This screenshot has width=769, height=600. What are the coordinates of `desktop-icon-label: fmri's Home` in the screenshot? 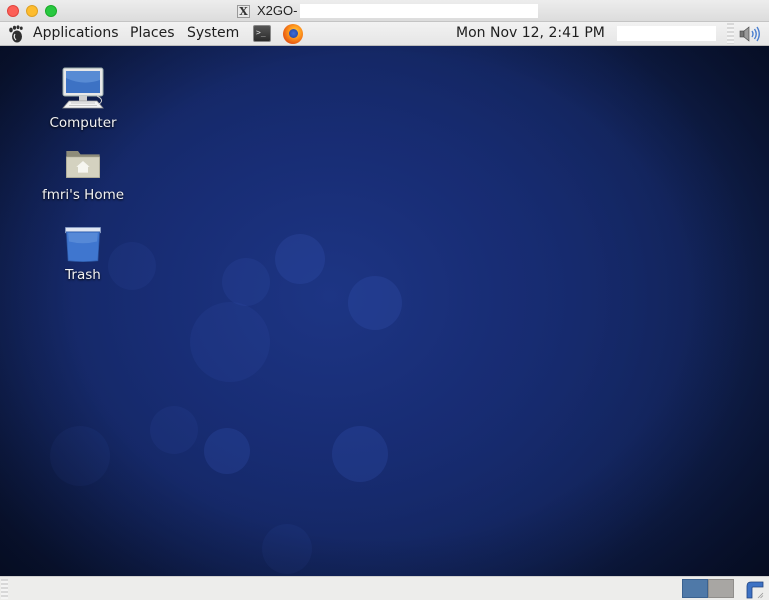 It's located at (83, 195).